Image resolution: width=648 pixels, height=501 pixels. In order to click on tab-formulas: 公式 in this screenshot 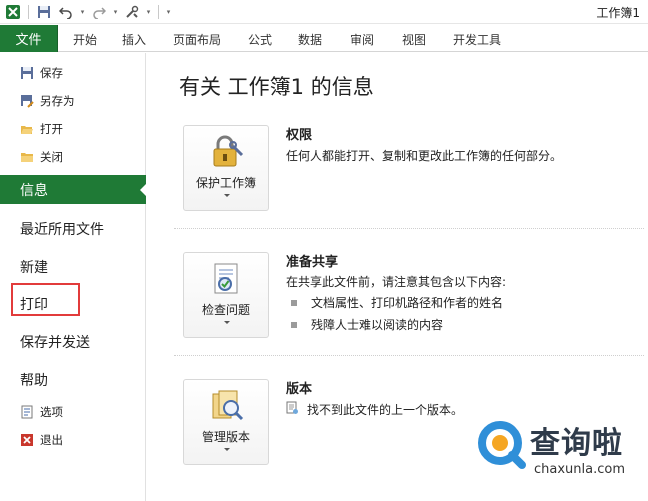, I will do `click(260, 39)`.